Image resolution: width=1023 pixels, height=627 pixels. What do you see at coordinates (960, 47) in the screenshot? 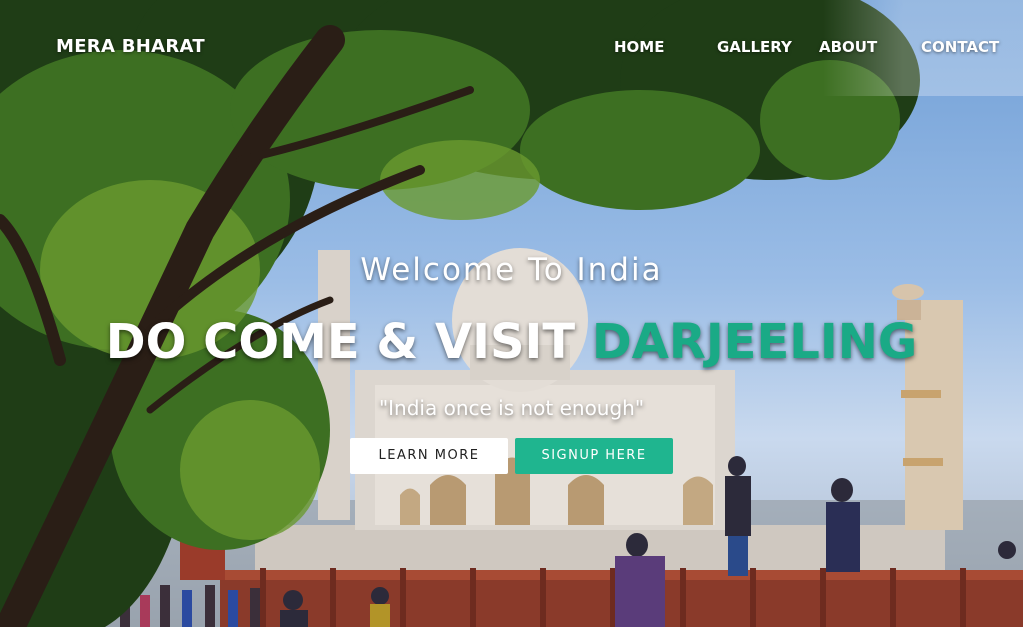
I see `nav-link-contact: CONTACT` at bounding box center [960, 47].